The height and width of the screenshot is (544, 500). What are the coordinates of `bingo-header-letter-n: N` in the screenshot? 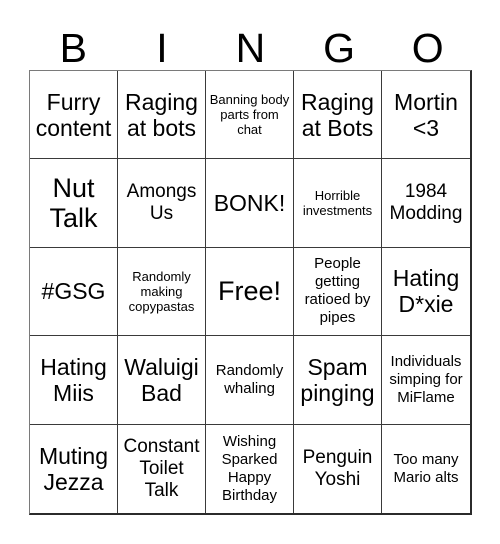 It's located at (250, 48).